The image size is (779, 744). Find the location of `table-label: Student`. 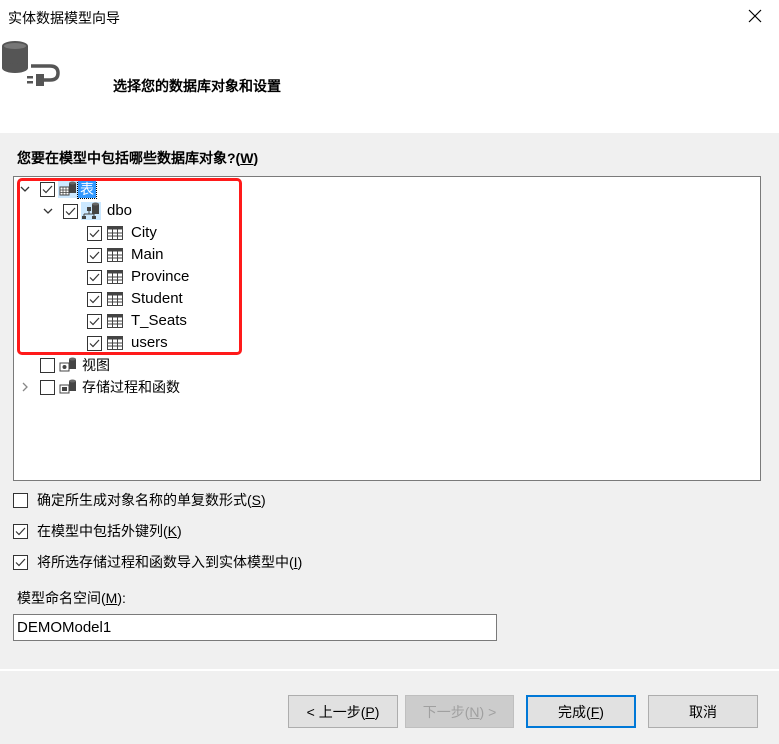

table-label: Student is located at coordinates (157, 298).